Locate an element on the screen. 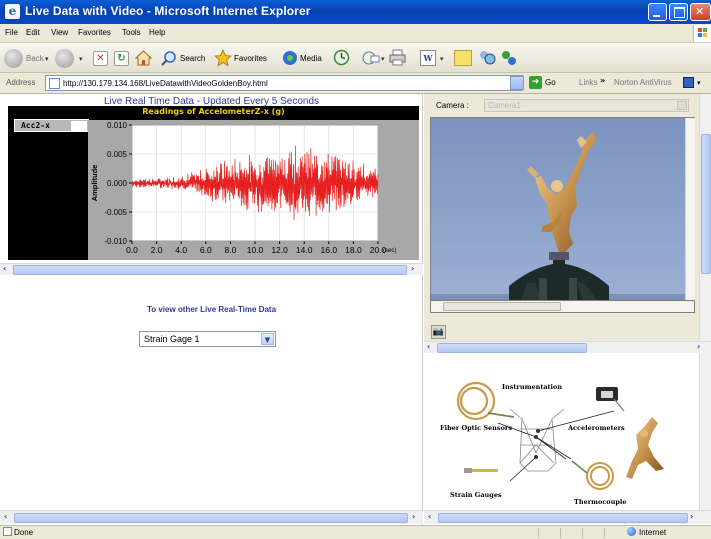  video-vertical-scrollbar is located at coordinates (690, 209).